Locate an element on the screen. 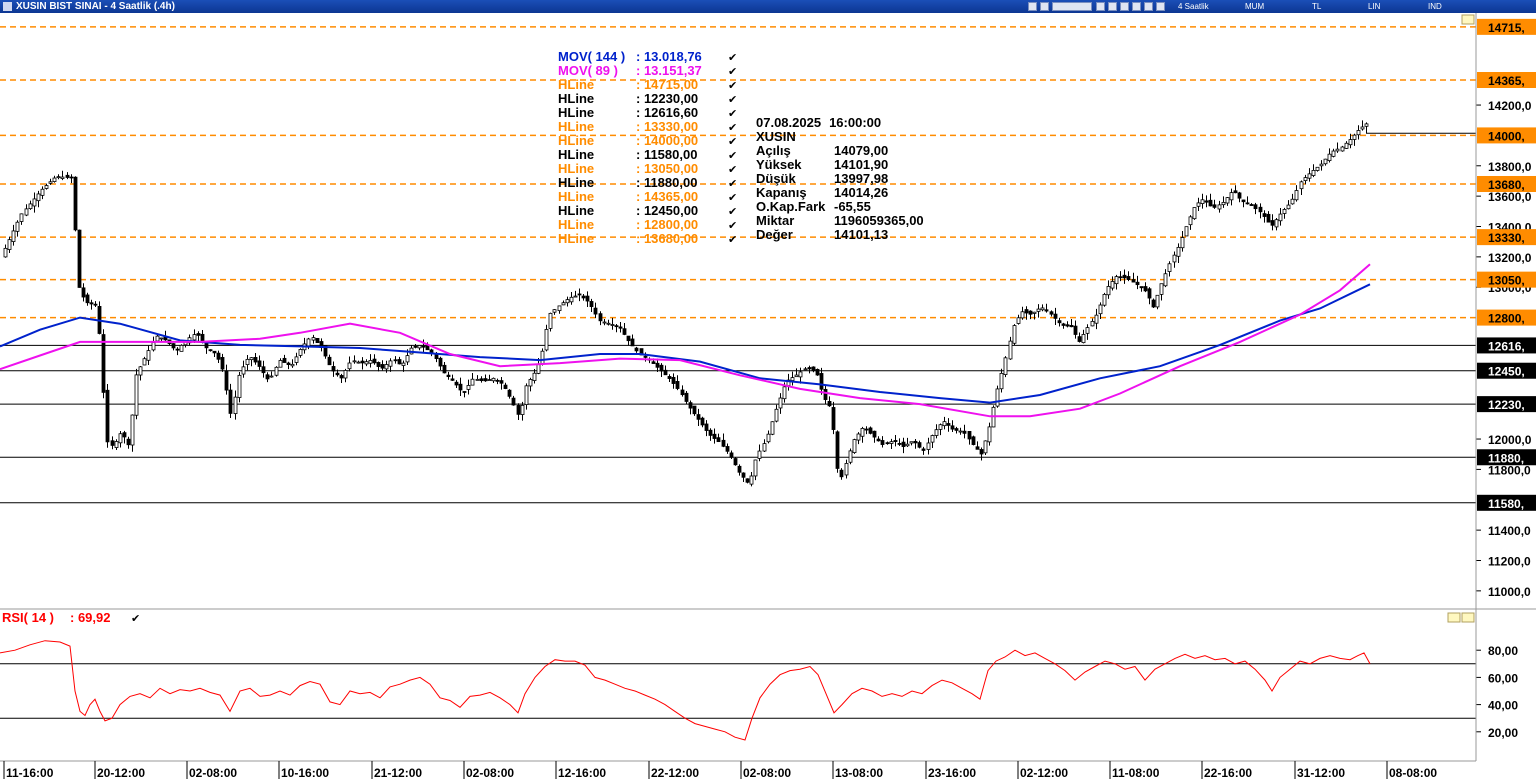  hline-checkmark-icon-4: ✔ is located at coordinates (732, 142).